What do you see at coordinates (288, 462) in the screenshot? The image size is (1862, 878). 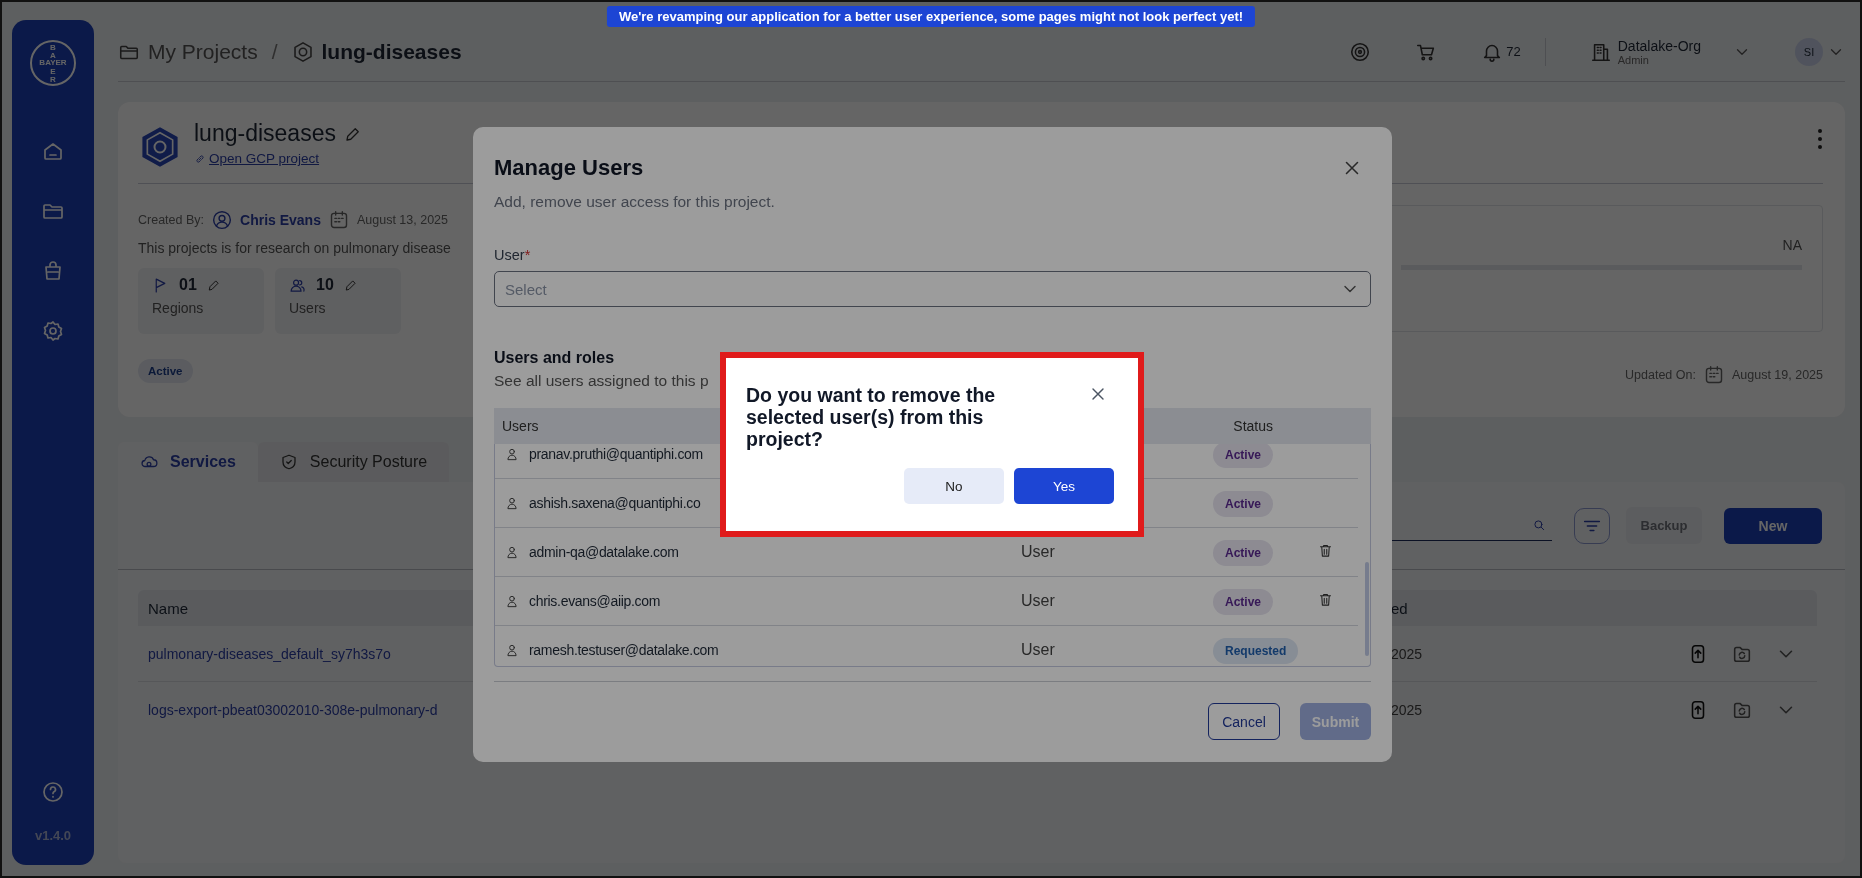 I see `shield-icon` at bounding box center [288, 462].